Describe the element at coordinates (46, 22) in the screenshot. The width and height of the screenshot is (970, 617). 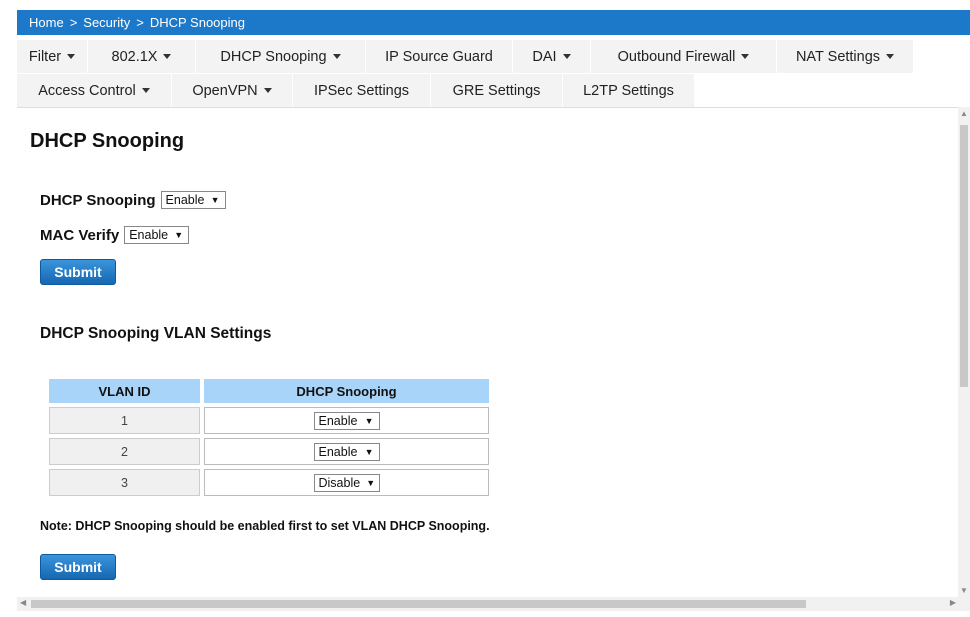
I see `breadcrumb-home: Home` at that location.